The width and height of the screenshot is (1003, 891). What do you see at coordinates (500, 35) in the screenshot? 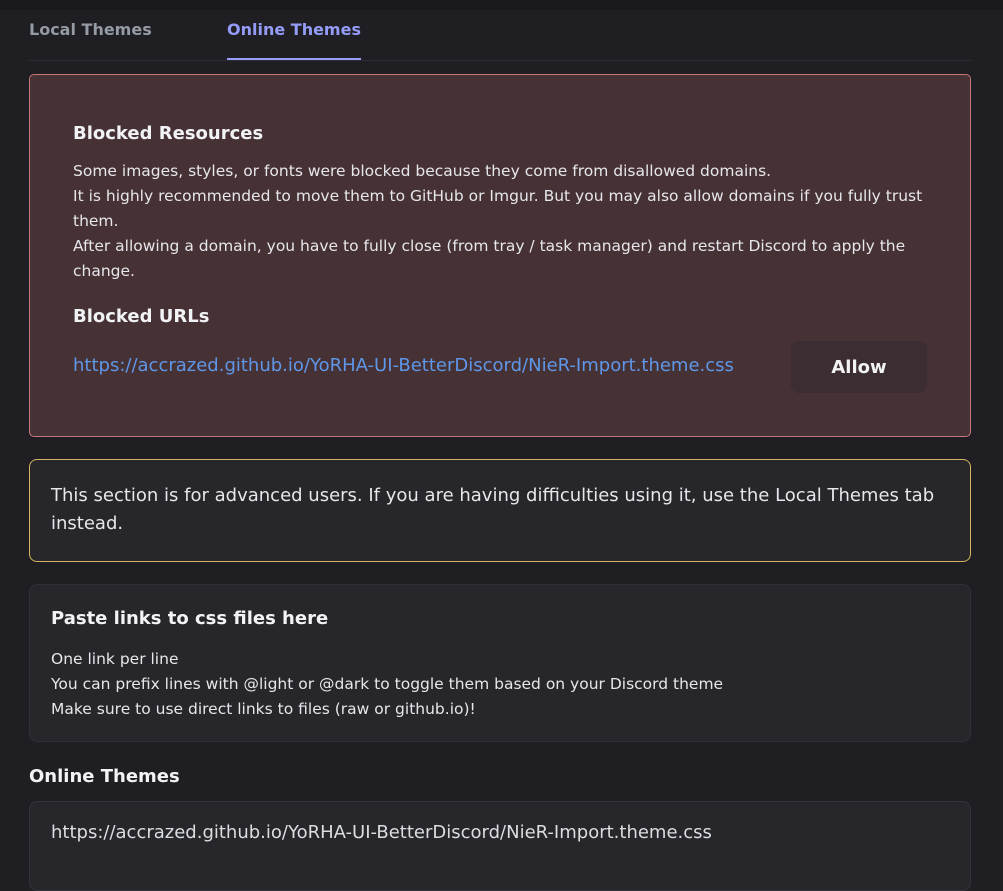
I see `tab-bar: Local Themes Online Themes` at bounding box center [500, 35].